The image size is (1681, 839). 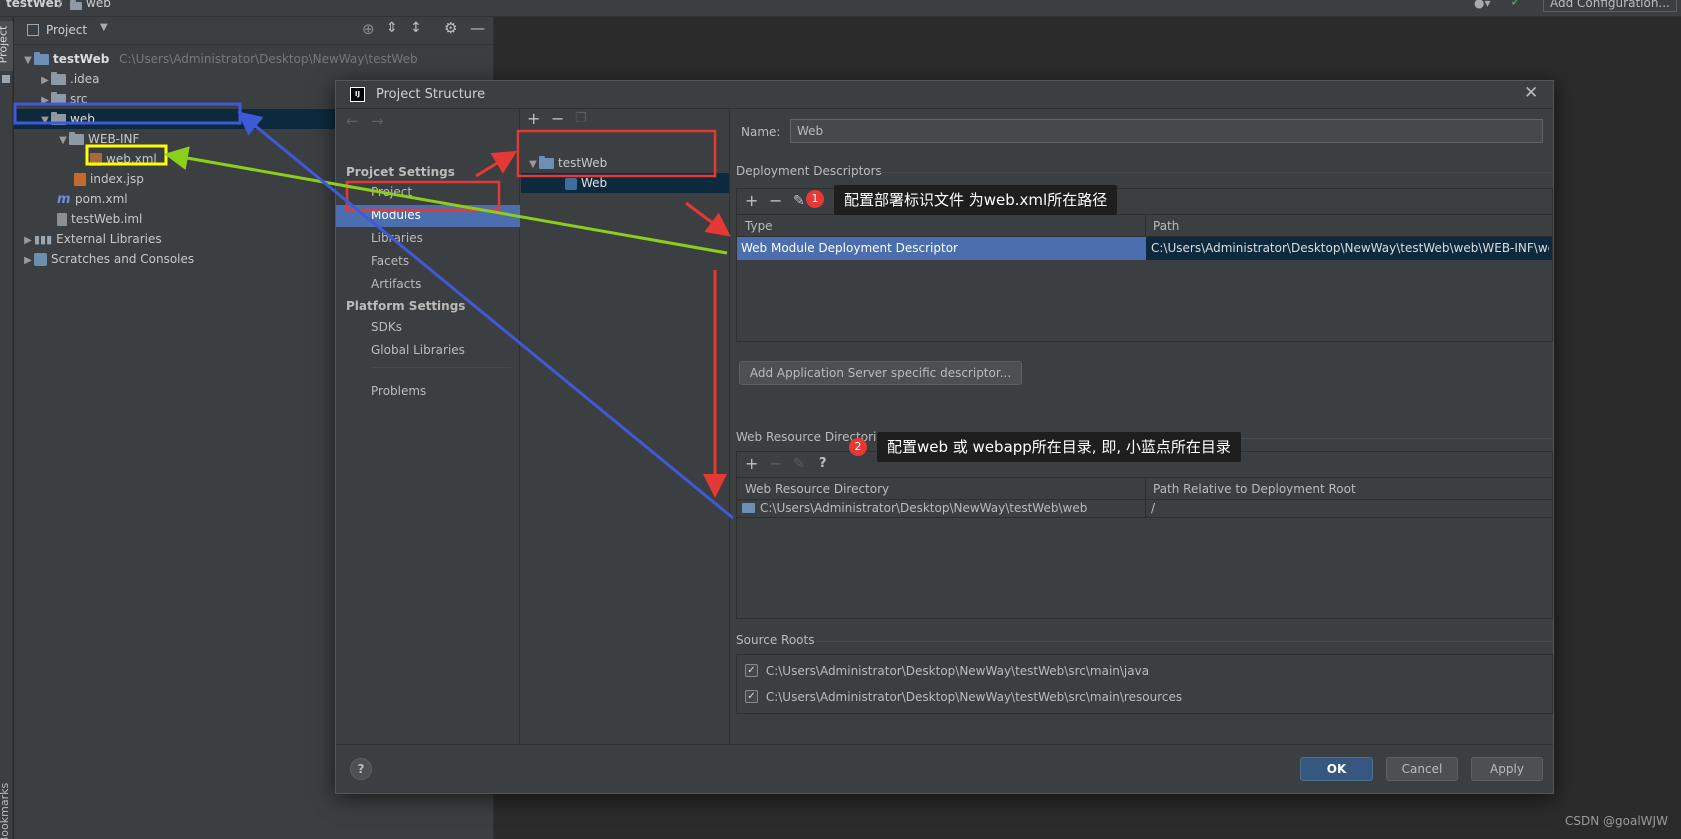 What do you see at coordinates (477, 28) in the screenshot?
I see `hide-panel-icon: —` at bounding box center [477, 28].